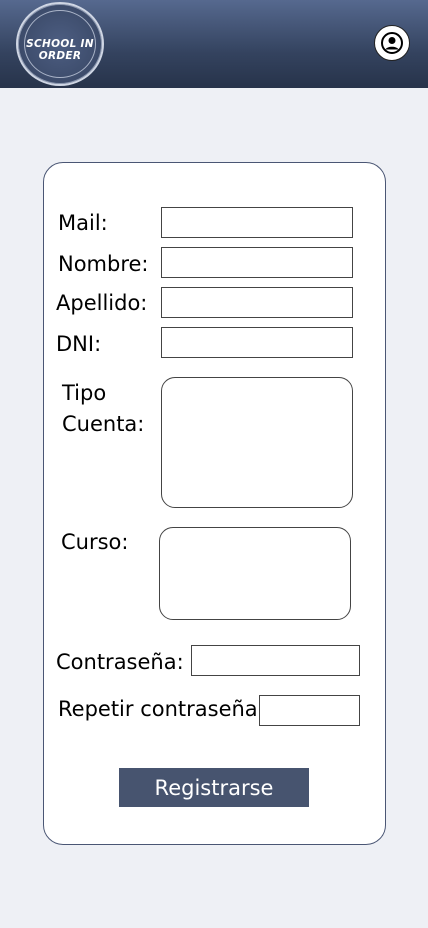 The image size is (428, 928). What do you see at coordinates (84, 393) in the screenshot?
I see `tipo-label-line1: Tipo` at bounding box center [84, 393].